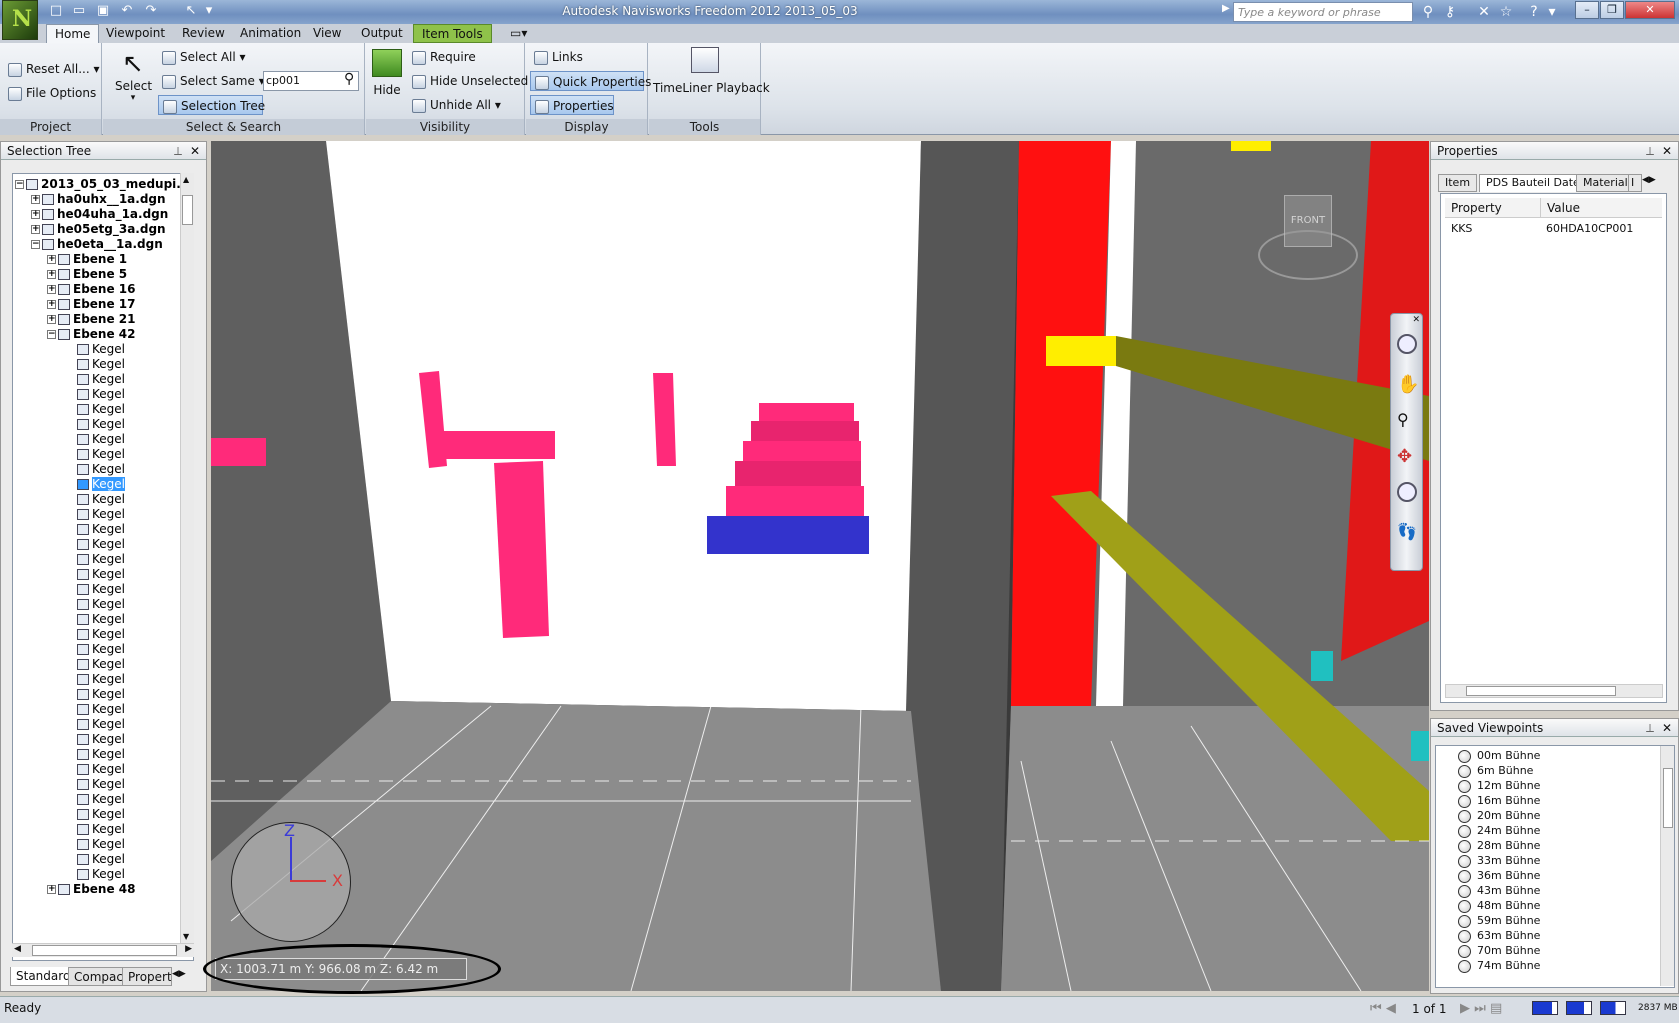 The height and width of the screenshot is (1023, 1679). What do you see at coordinates (127, 11) in the screenshot?
I see `undo-icon: ↶` at bounding box center [127, 11].